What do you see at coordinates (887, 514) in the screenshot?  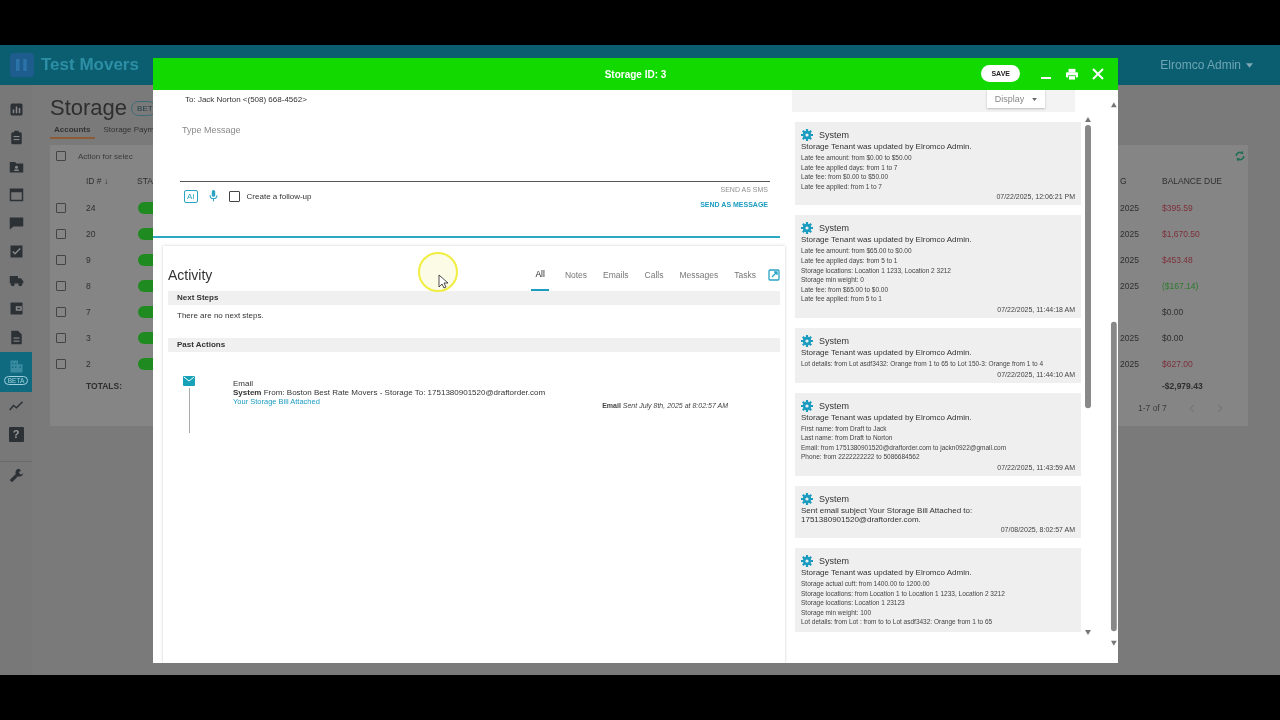 I see `log-message: Sent email subject Your Storage Bill Attached to: 1751380901520@draftorder.com.` at bounding box center [887, 514].